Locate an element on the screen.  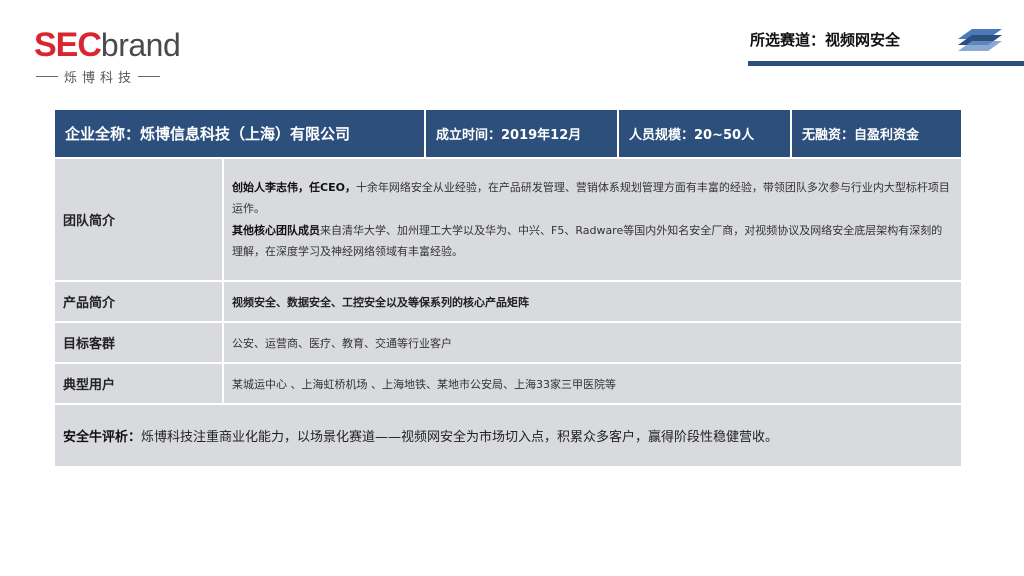
logo-sec-text: SEC is located at coordinates (68, 45).